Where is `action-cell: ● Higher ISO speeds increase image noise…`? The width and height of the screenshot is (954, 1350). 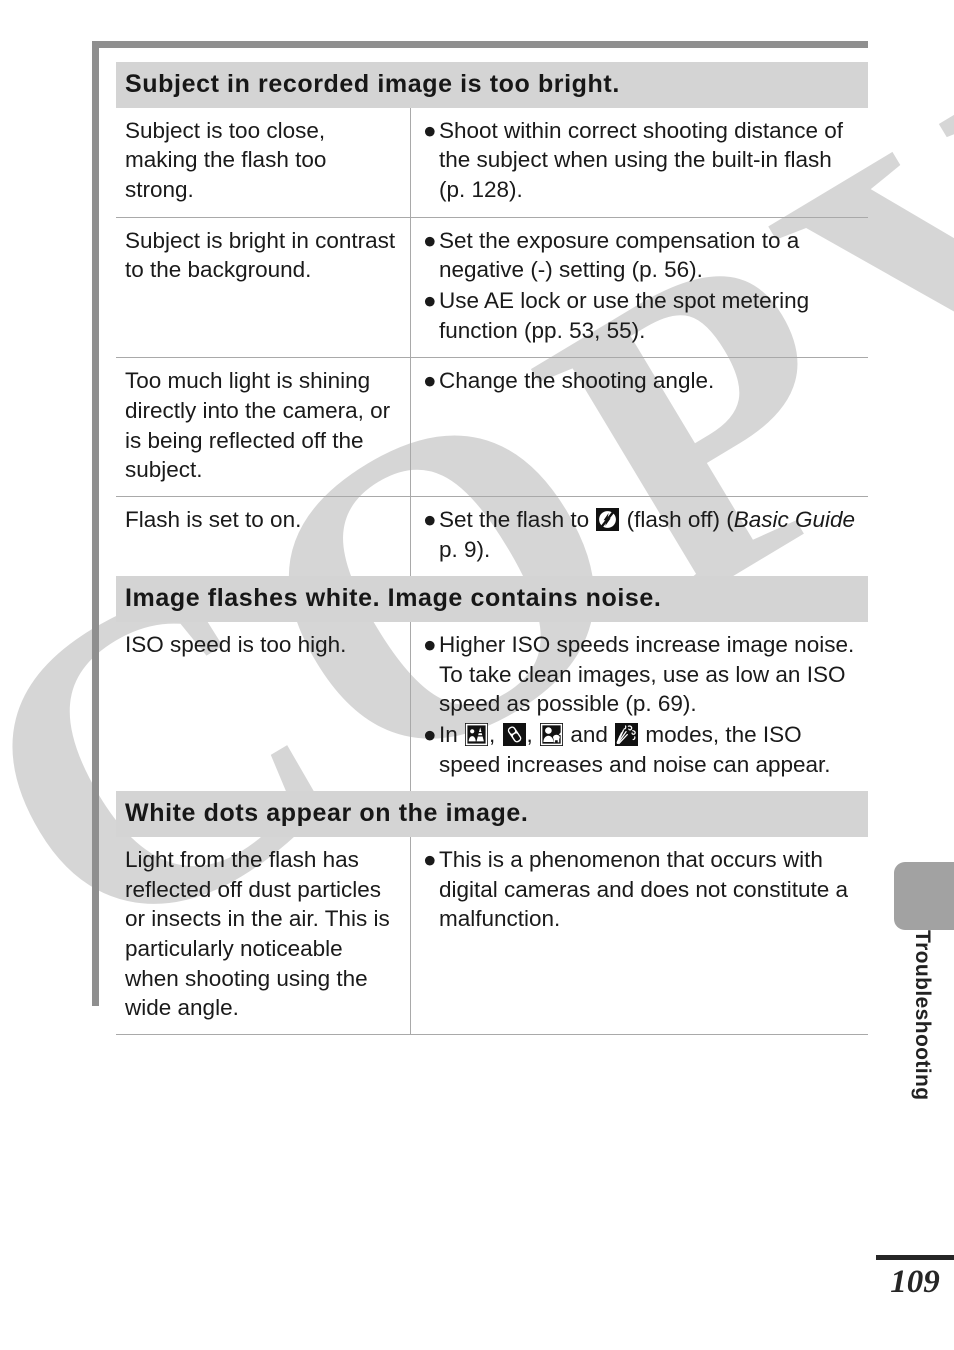 action-cell: ● Higher ISO speeds increase image noise… is located at coordinates (639, 706).